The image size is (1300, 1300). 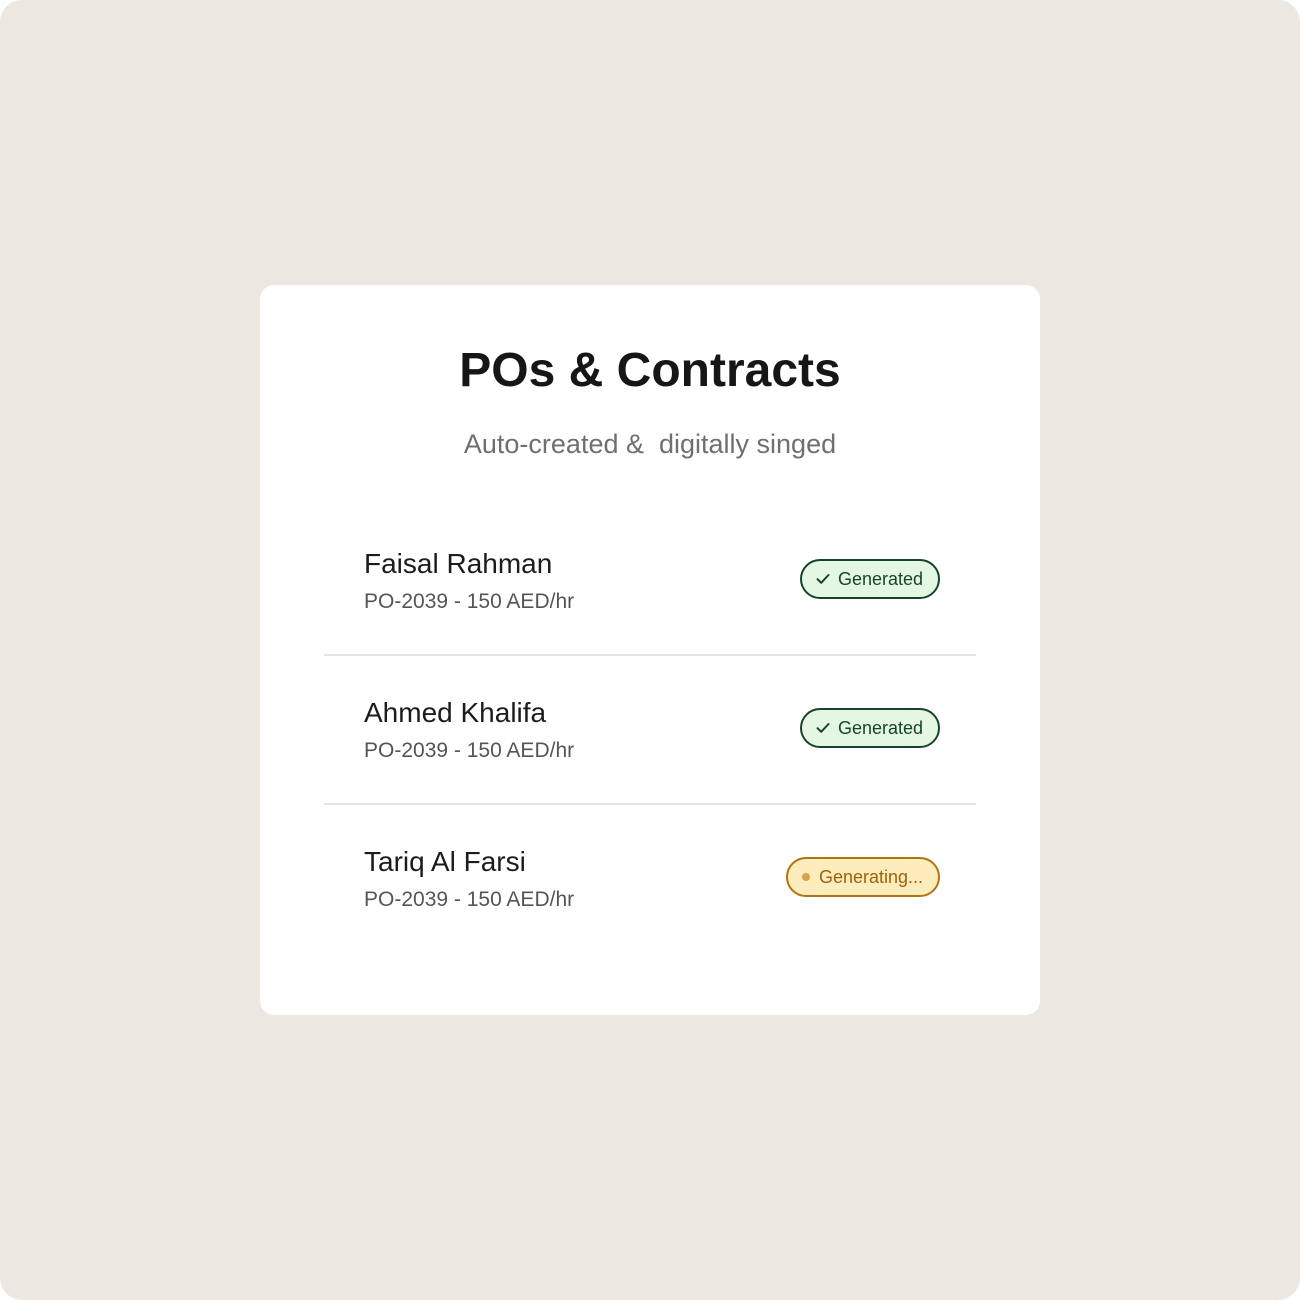 I want to click on person-name: Faisal Rahman, so click(x=458, y=563).